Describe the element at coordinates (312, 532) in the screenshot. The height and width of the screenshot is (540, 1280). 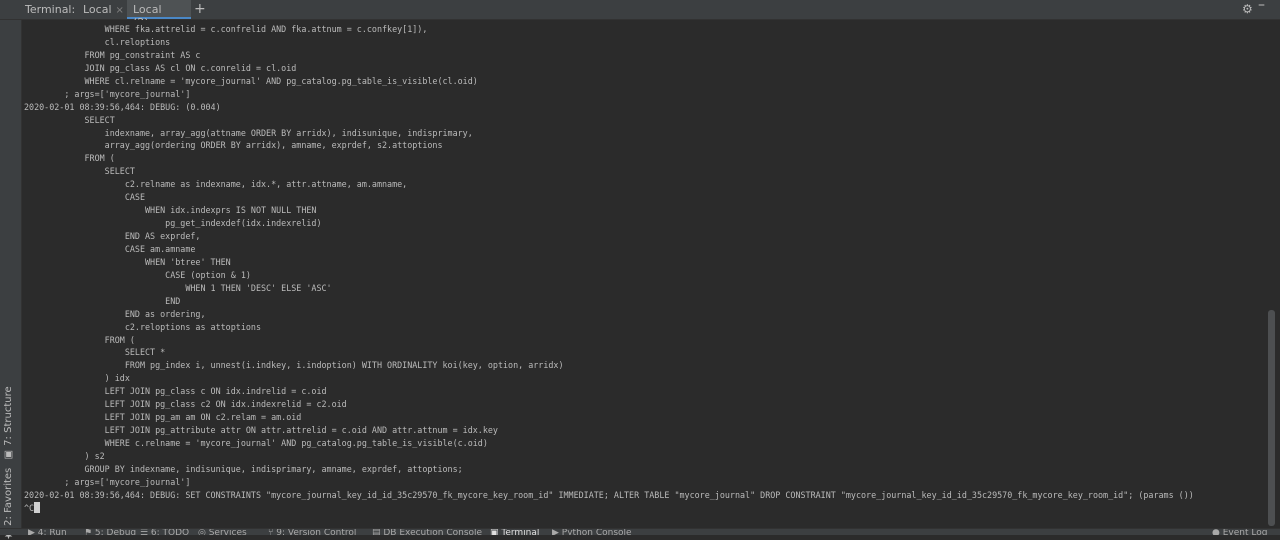
I see `bottom-tab: ⑂ 9: Version Control` at that location.